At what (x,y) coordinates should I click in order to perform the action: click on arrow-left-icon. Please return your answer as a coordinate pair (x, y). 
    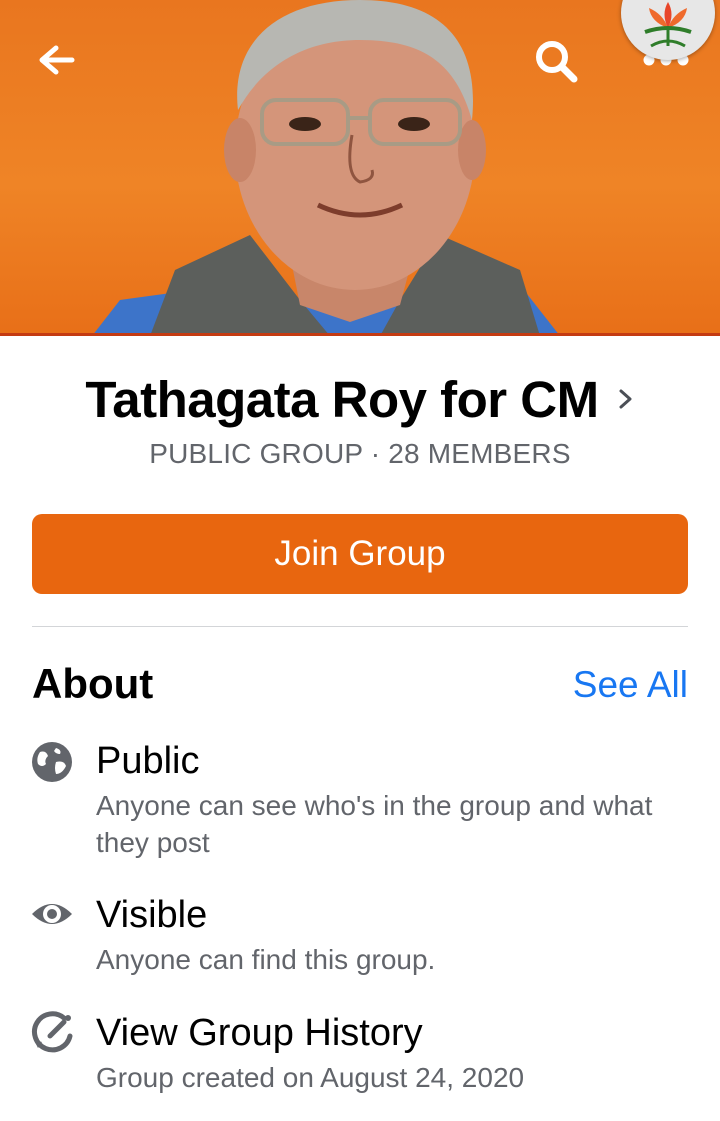
    Looking at the image, I should click on (57, 60).